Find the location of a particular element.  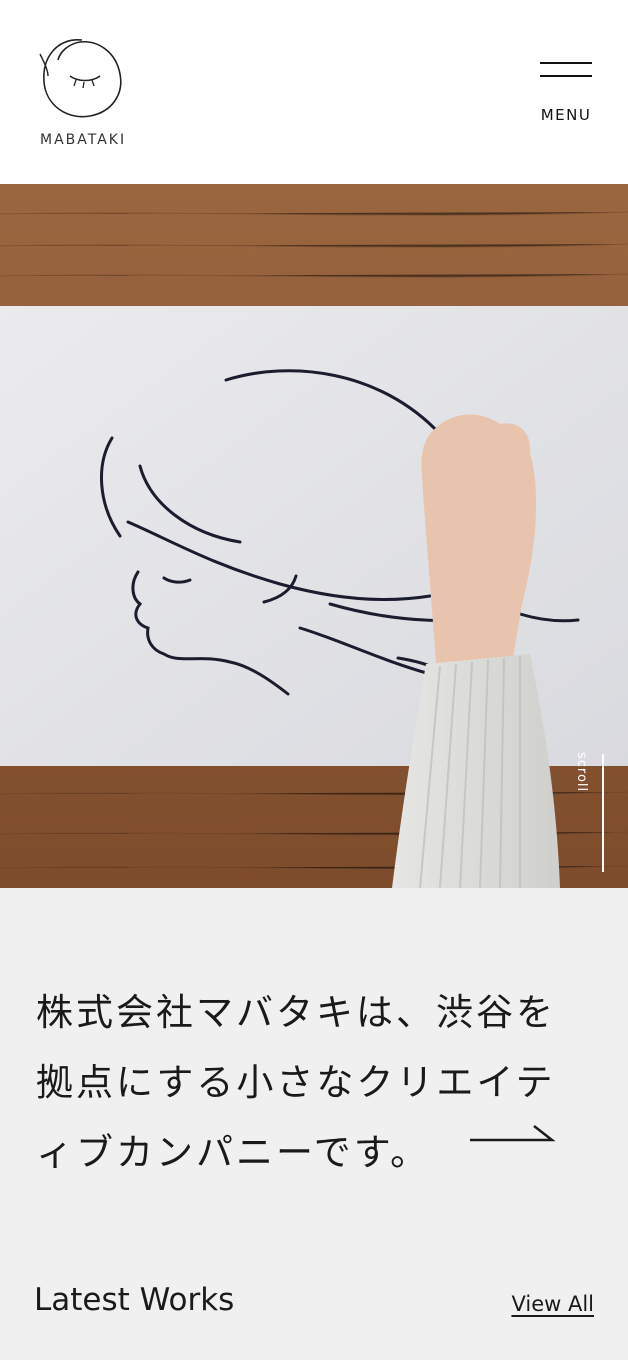

scroll-indicator: scroll is located at coordinates (589, 813).